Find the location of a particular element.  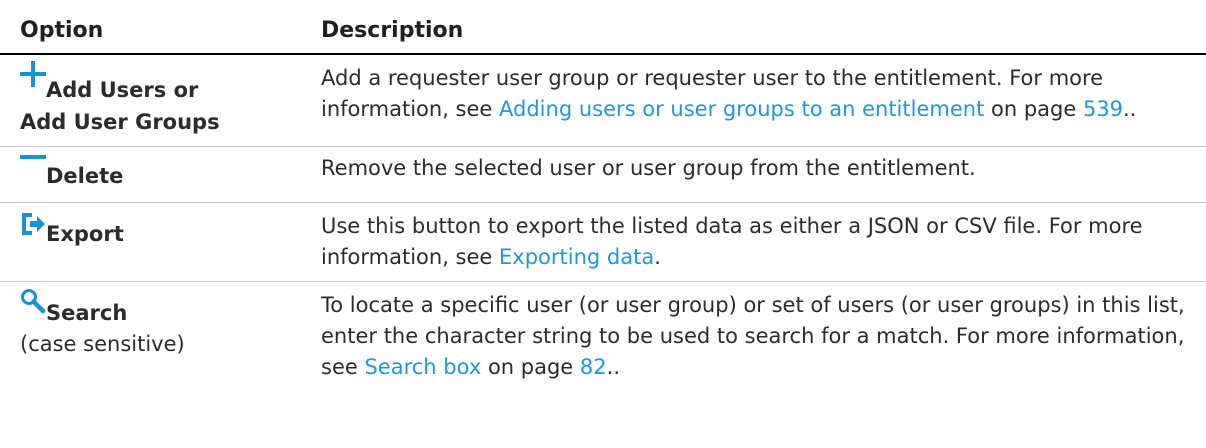

link-page-539: 539 is located at coordinates (1103, 109).